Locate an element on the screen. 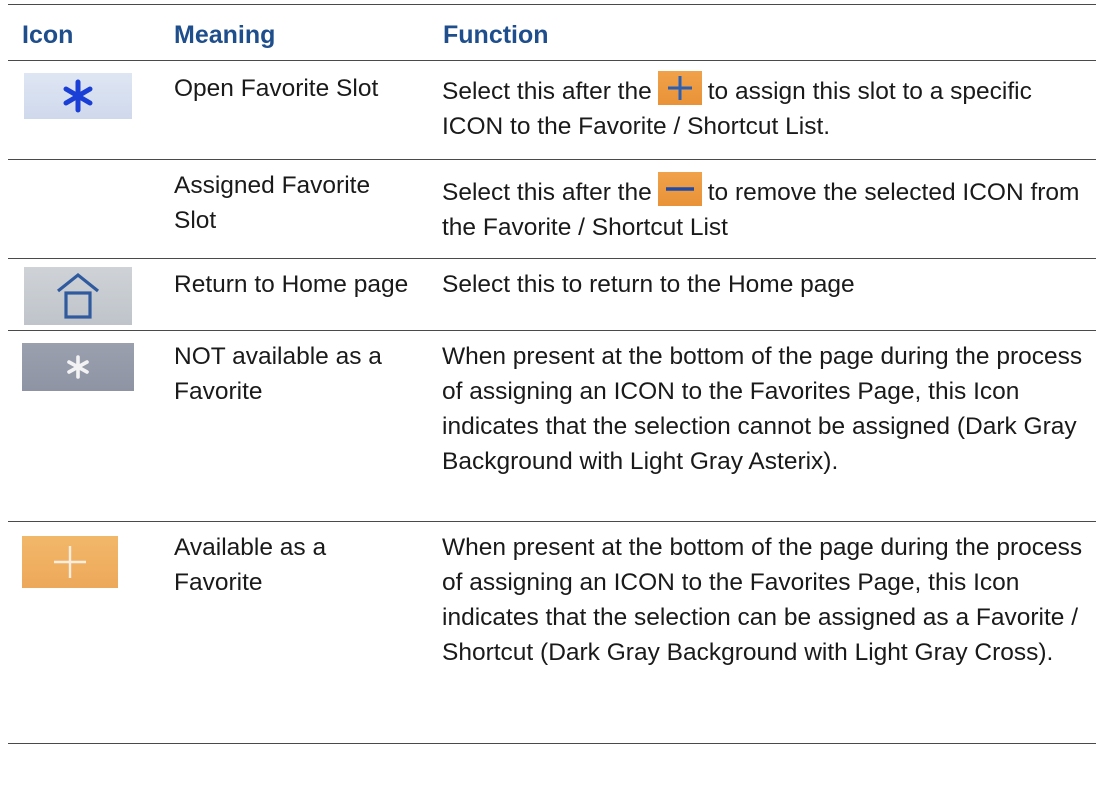  table-header-row: Icon Meaning Function is located at coordinates (552, 33).